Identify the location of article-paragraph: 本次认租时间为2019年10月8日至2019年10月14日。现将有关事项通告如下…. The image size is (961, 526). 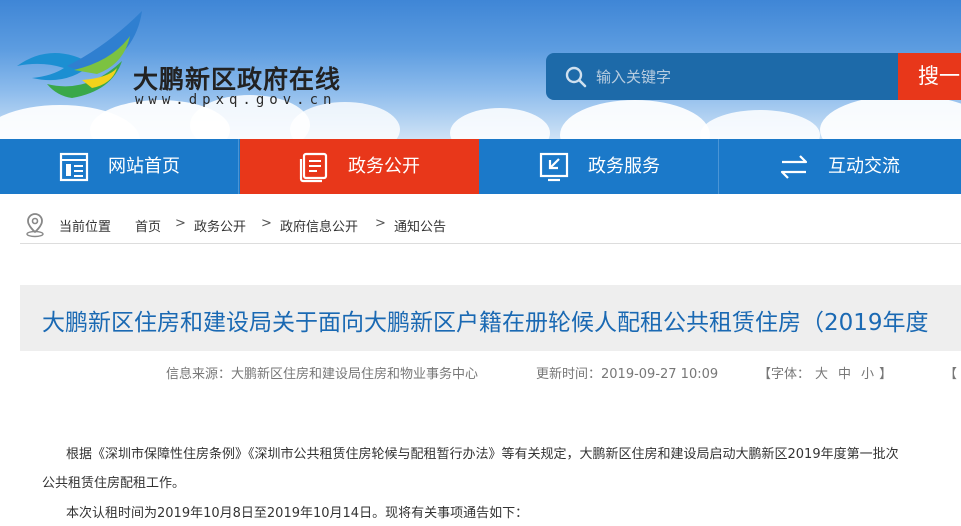
(297, 513).